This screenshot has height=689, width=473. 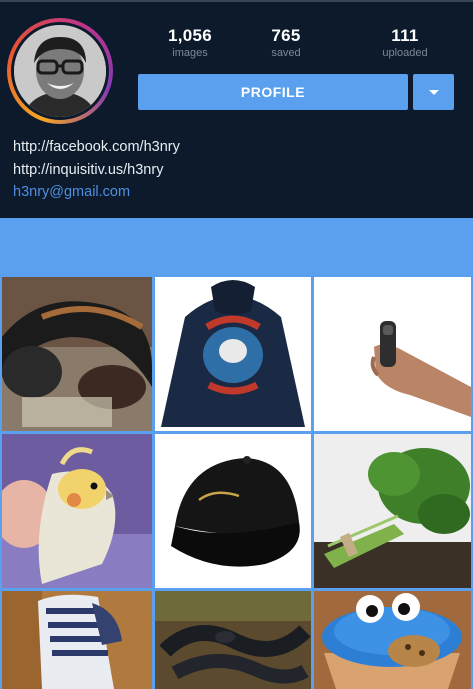 What do you see at coordinates (286, 35) in the screenshot?
I see `stat-saved-count: 765` at bounding box center [286, 35].